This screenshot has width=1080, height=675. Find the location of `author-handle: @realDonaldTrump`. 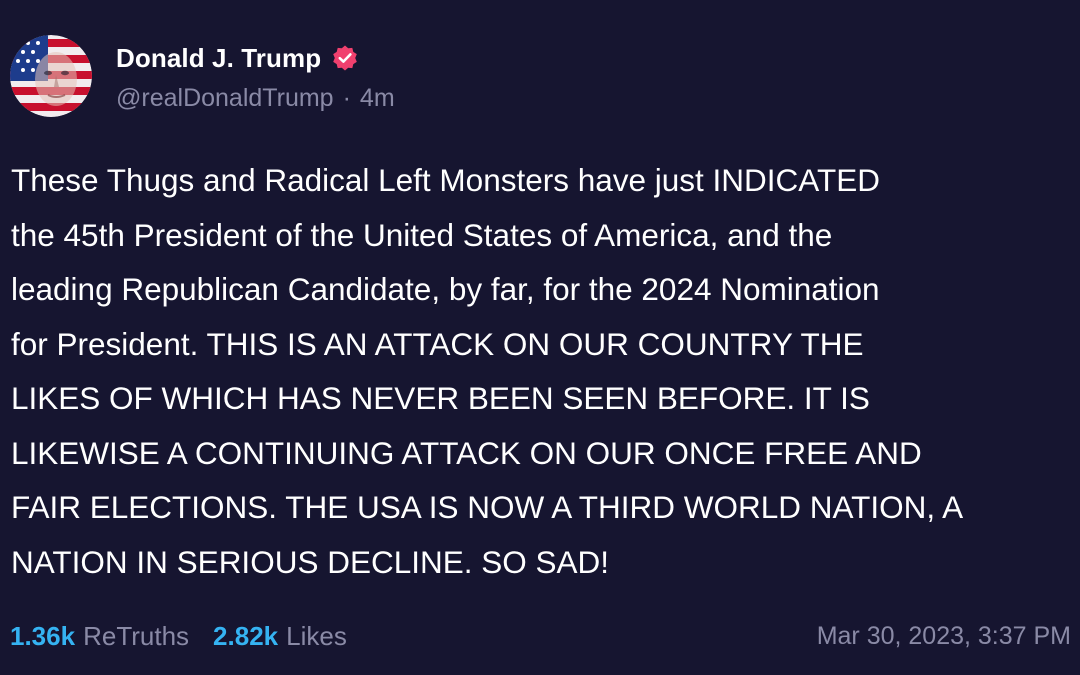

author-handle: @realDonaldTrump is located at coordinates (225, 98).